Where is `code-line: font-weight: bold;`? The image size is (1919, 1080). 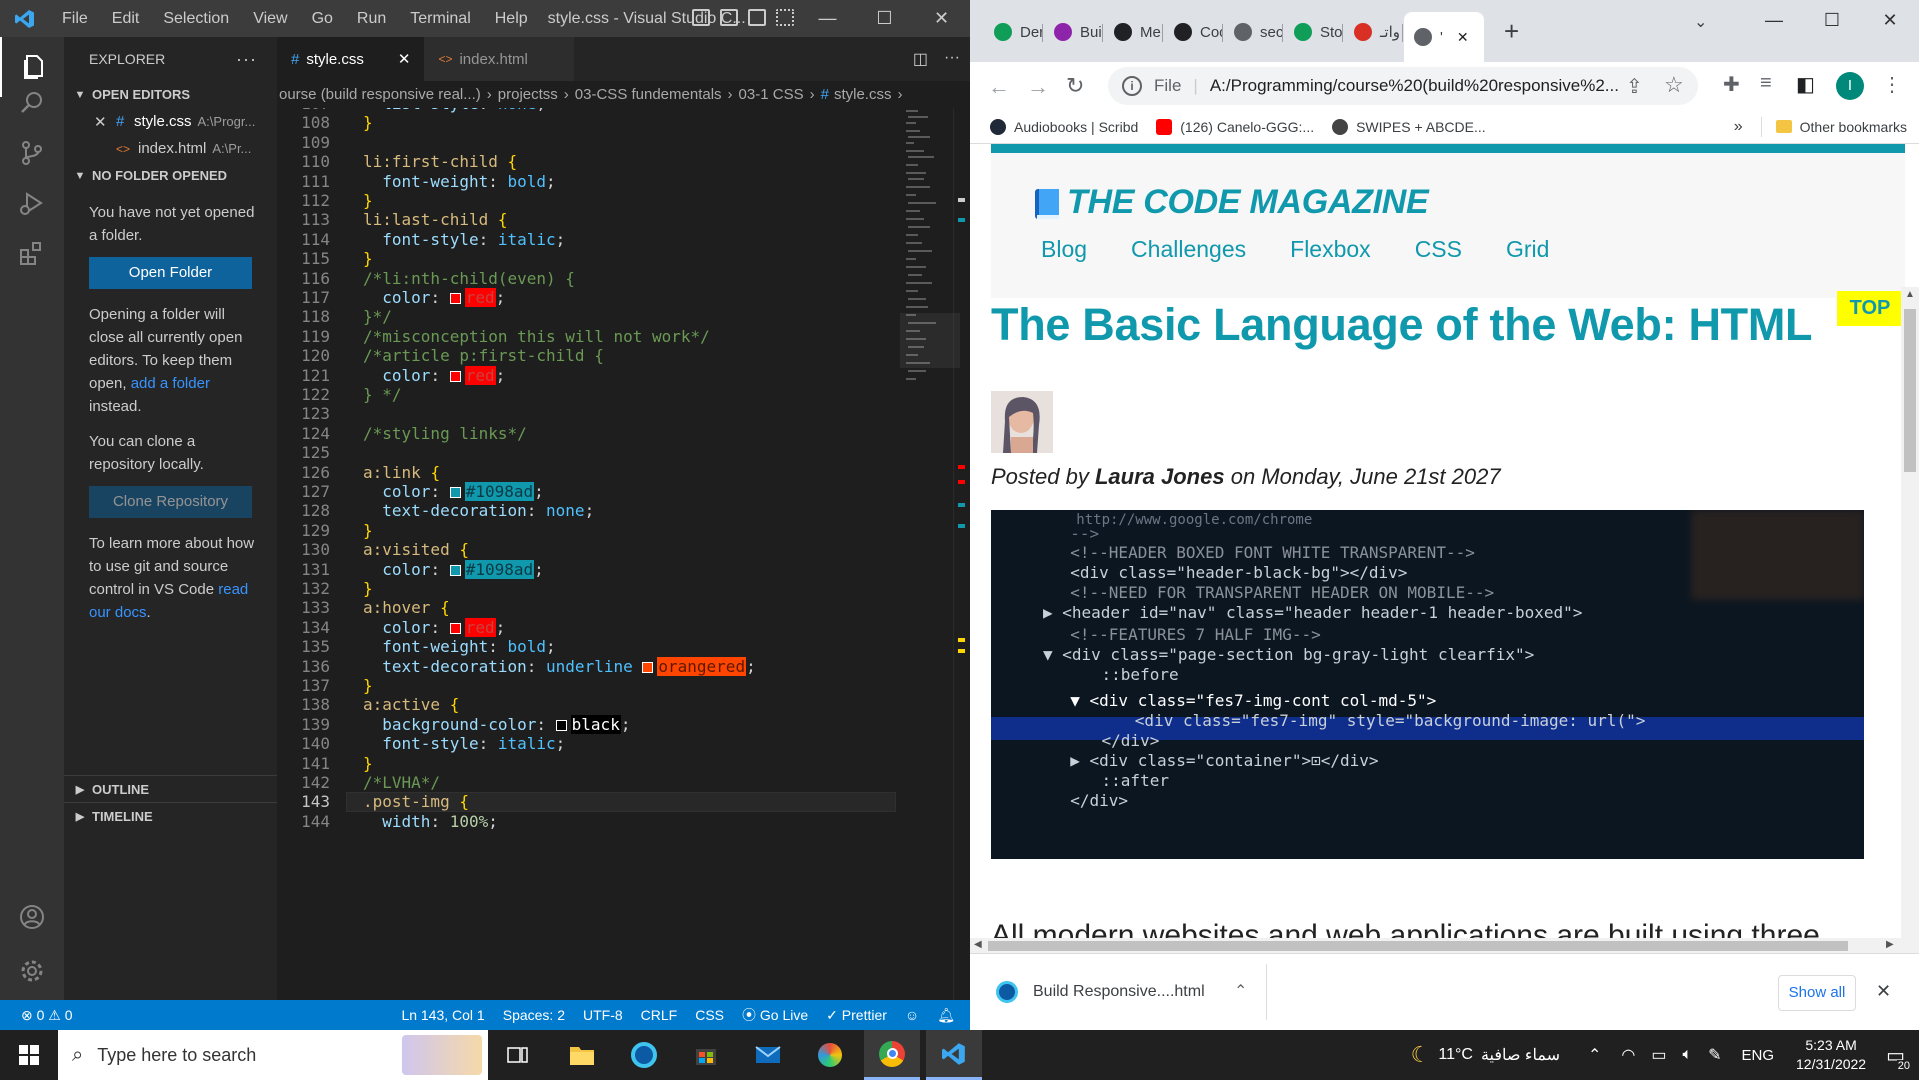 code-line: font-weight: bold; is located at coordinates (459, 646).